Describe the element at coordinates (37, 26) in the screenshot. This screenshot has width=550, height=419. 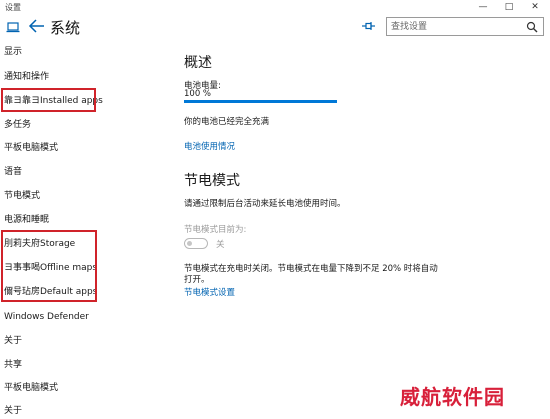
I see `back-arrow-icon` at that location.